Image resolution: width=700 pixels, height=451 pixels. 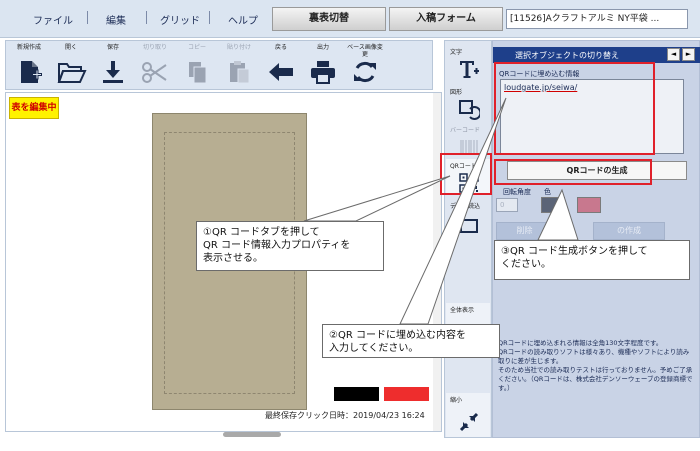 I want to click on editing-side-badge: 表を編集中, so click(x=34, y=108).